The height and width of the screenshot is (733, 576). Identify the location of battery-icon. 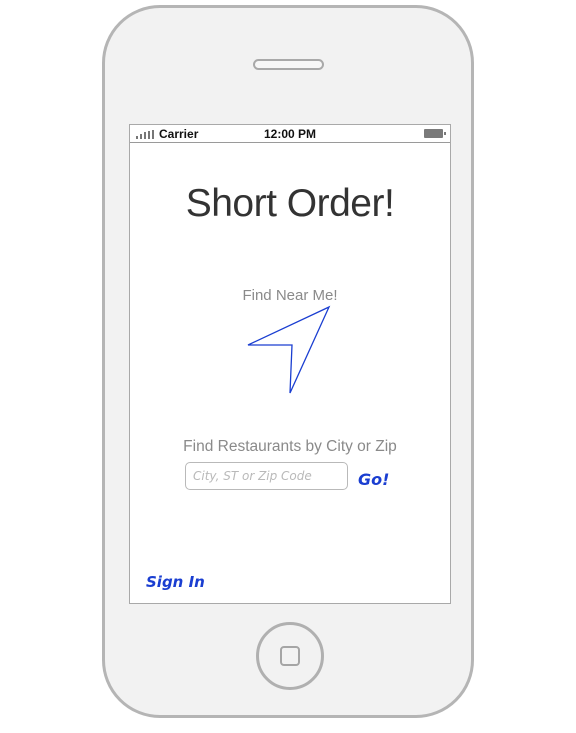
(435, 133).